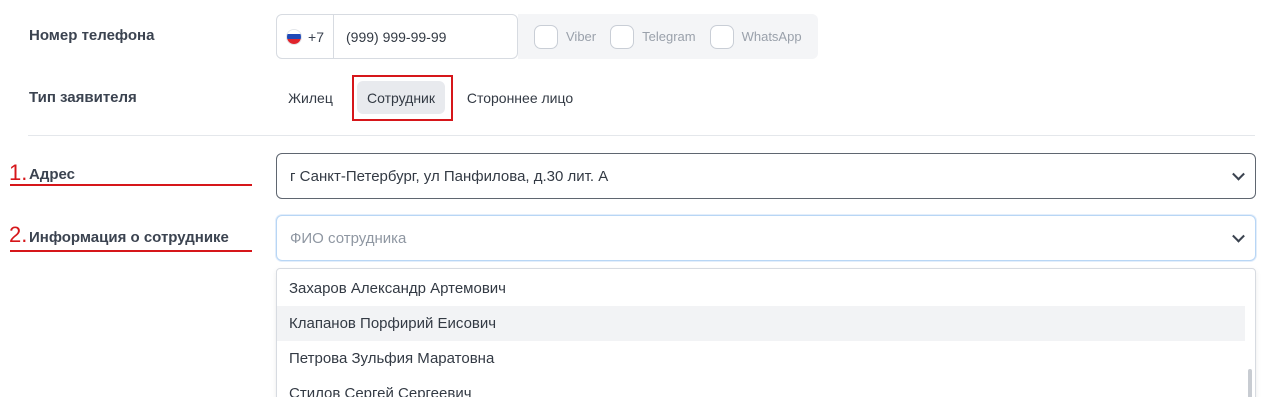  Describe the element at coordinates (721, 36) in the screenshot. I see `whatsapp-checkbox` at that location.